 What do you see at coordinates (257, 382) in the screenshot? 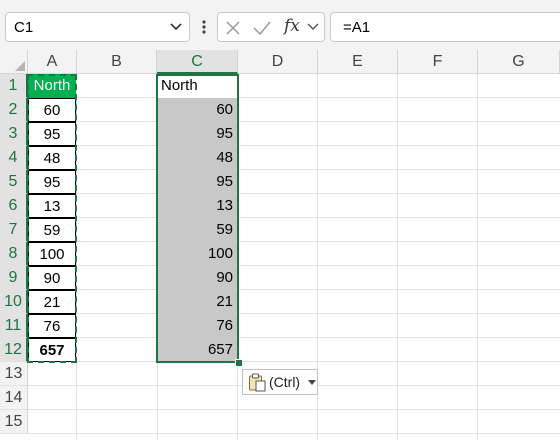
I see `clipboard-icon` at bounding box center [257, 382].